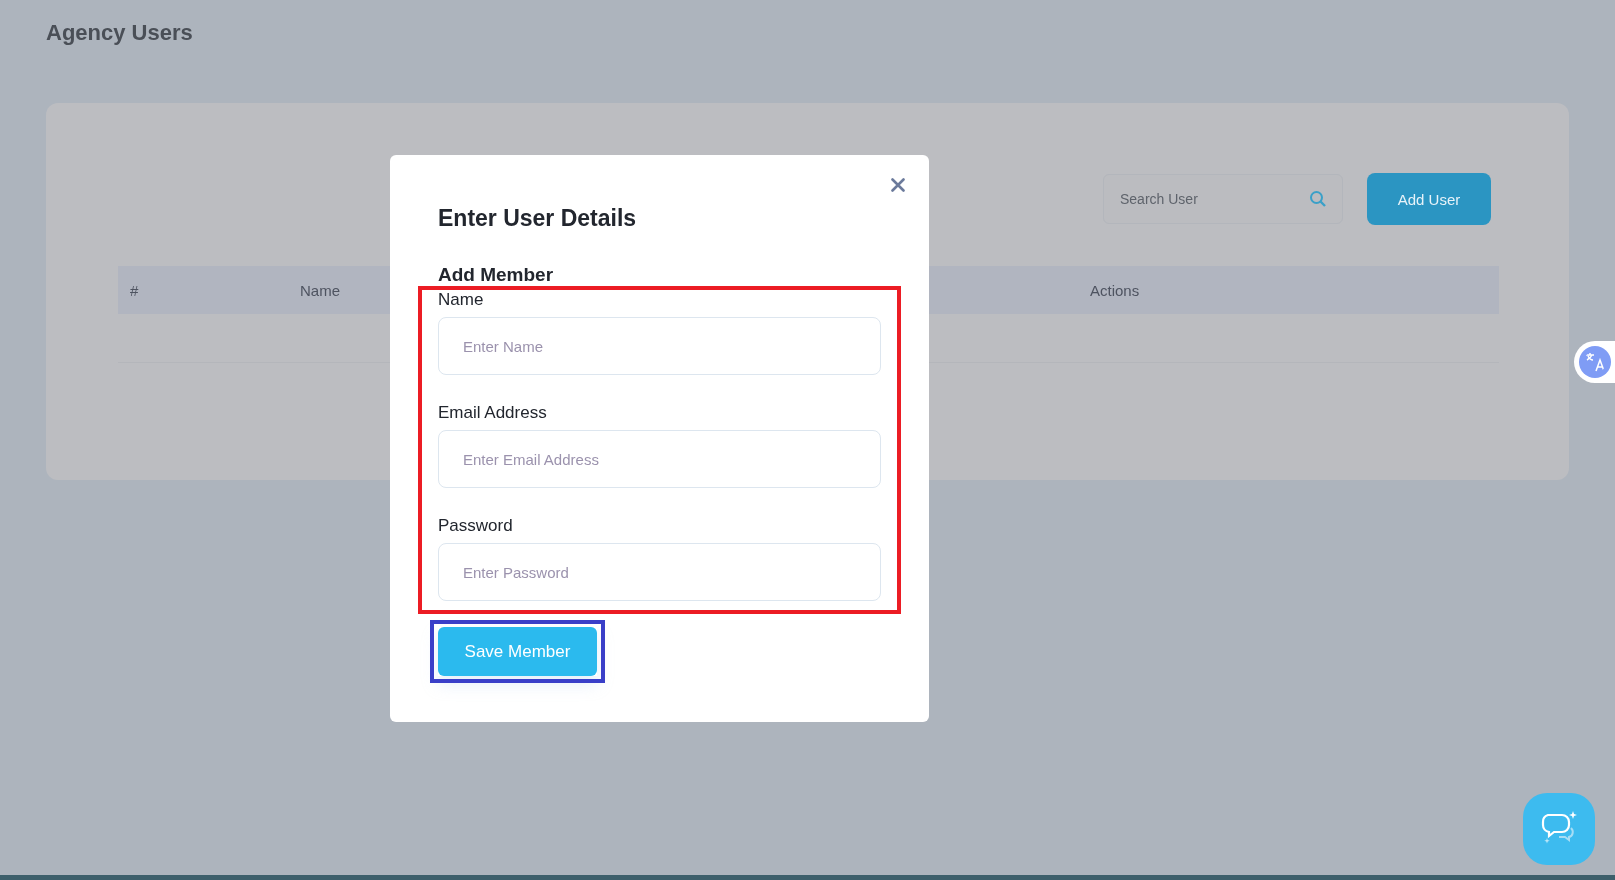  Describe the element at coordinates (1115, 290) in the screenshot. I see `column-header: Actions` at that location.